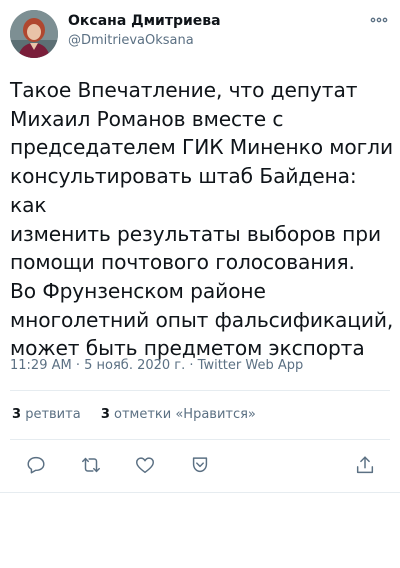  I want to click on engagement-stats: 3 ретвита 3 отметки «Нравится», so click(142, 414).